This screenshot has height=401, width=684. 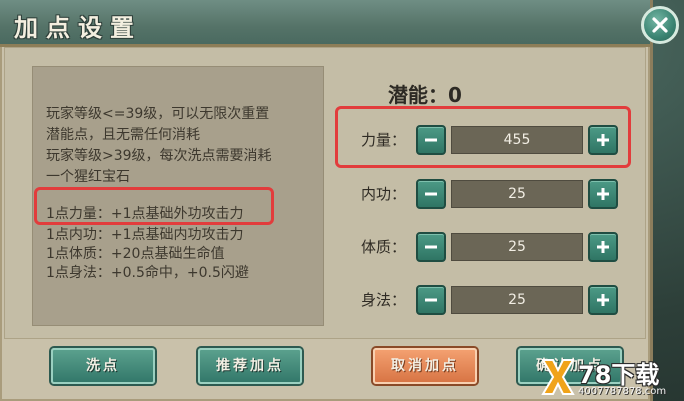 What do you see at coordinates (78, 27) in the screenshot?
I see `dialog-title: 加点设置` at bounding box center [78, 27].